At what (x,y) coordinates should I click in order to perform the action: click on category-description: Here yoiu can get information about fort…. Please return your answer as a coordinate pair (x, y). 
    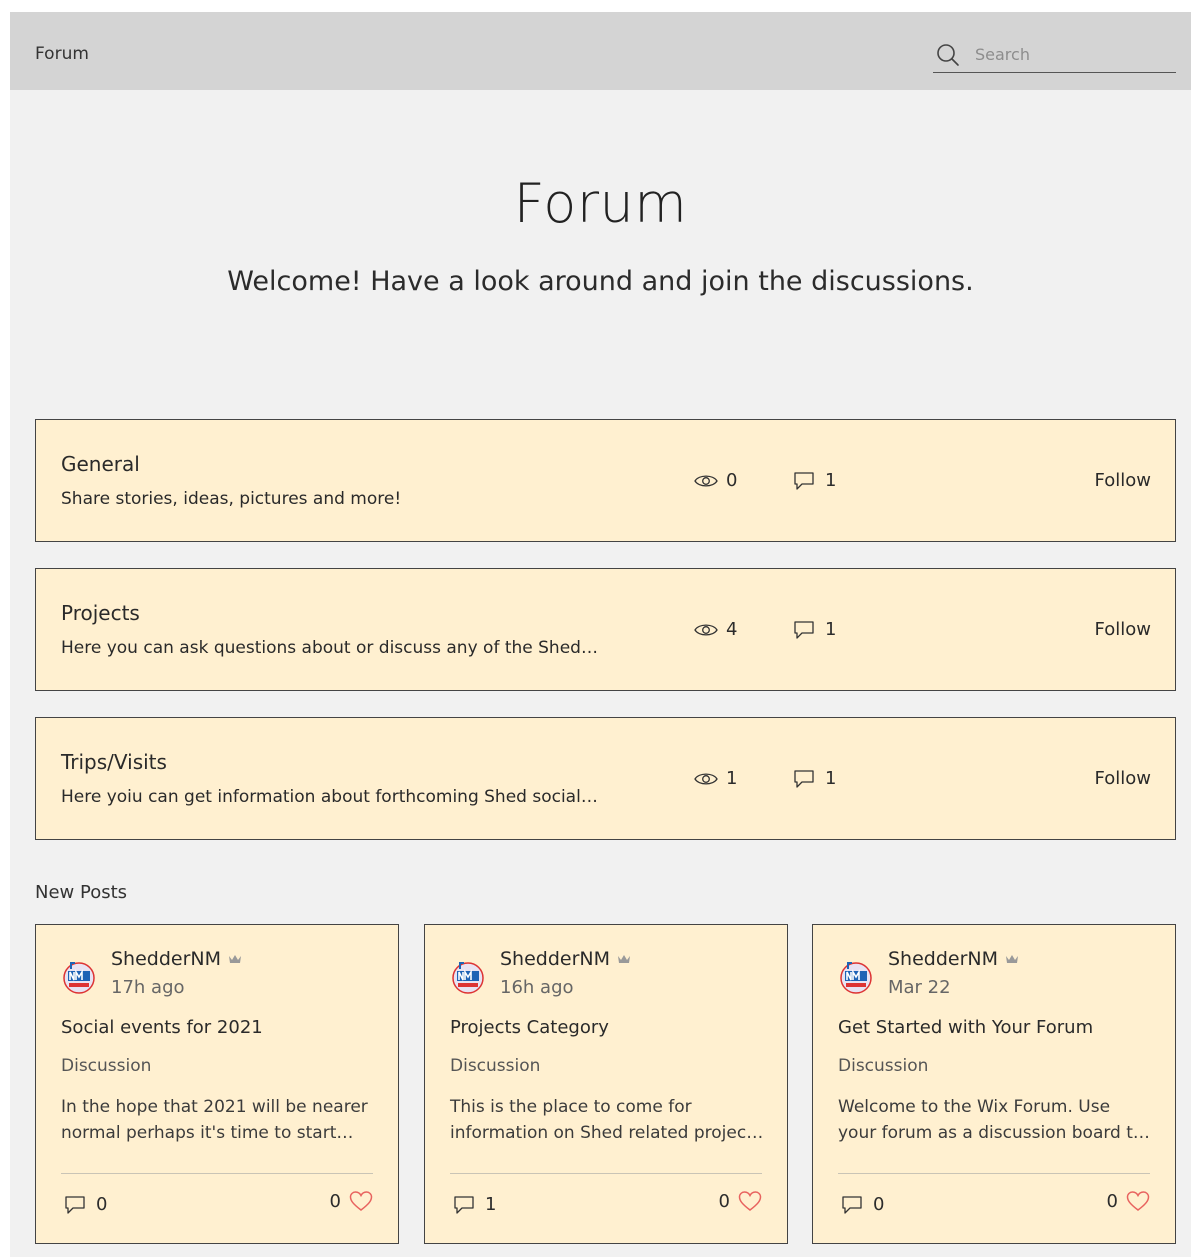
    Looking at the image, I should click on (329, 797).